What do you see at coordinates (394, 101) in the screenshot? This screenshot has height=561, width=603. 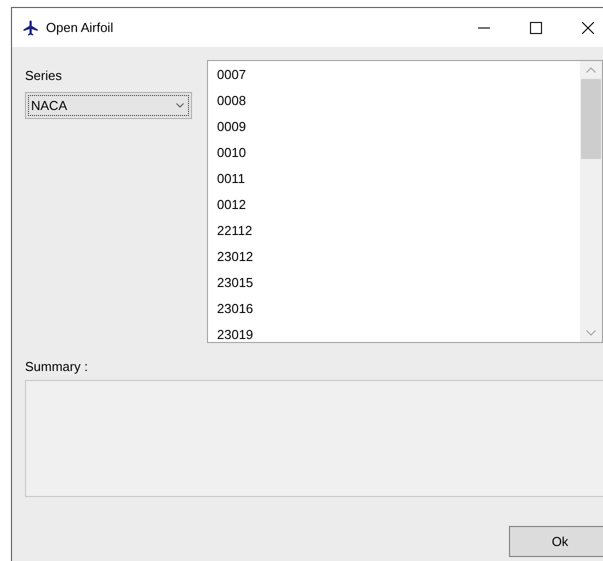 I see `airfoil-item: 0008` at bounding box center [394, 101].